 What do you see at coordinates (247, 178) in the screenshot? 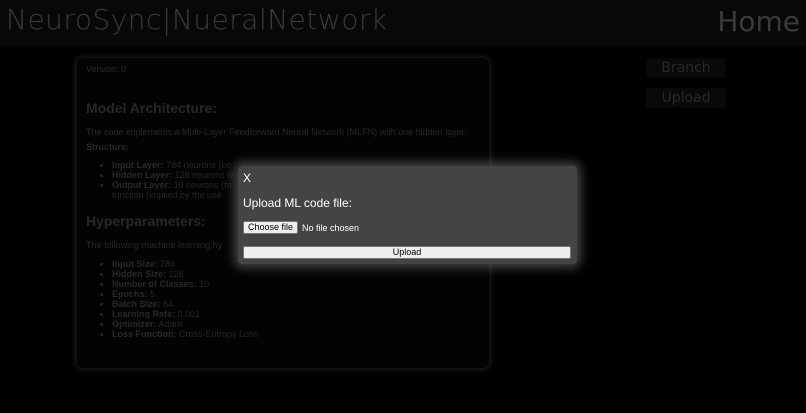
I see `close-modal-button: X` at bounding box center [247, 178].